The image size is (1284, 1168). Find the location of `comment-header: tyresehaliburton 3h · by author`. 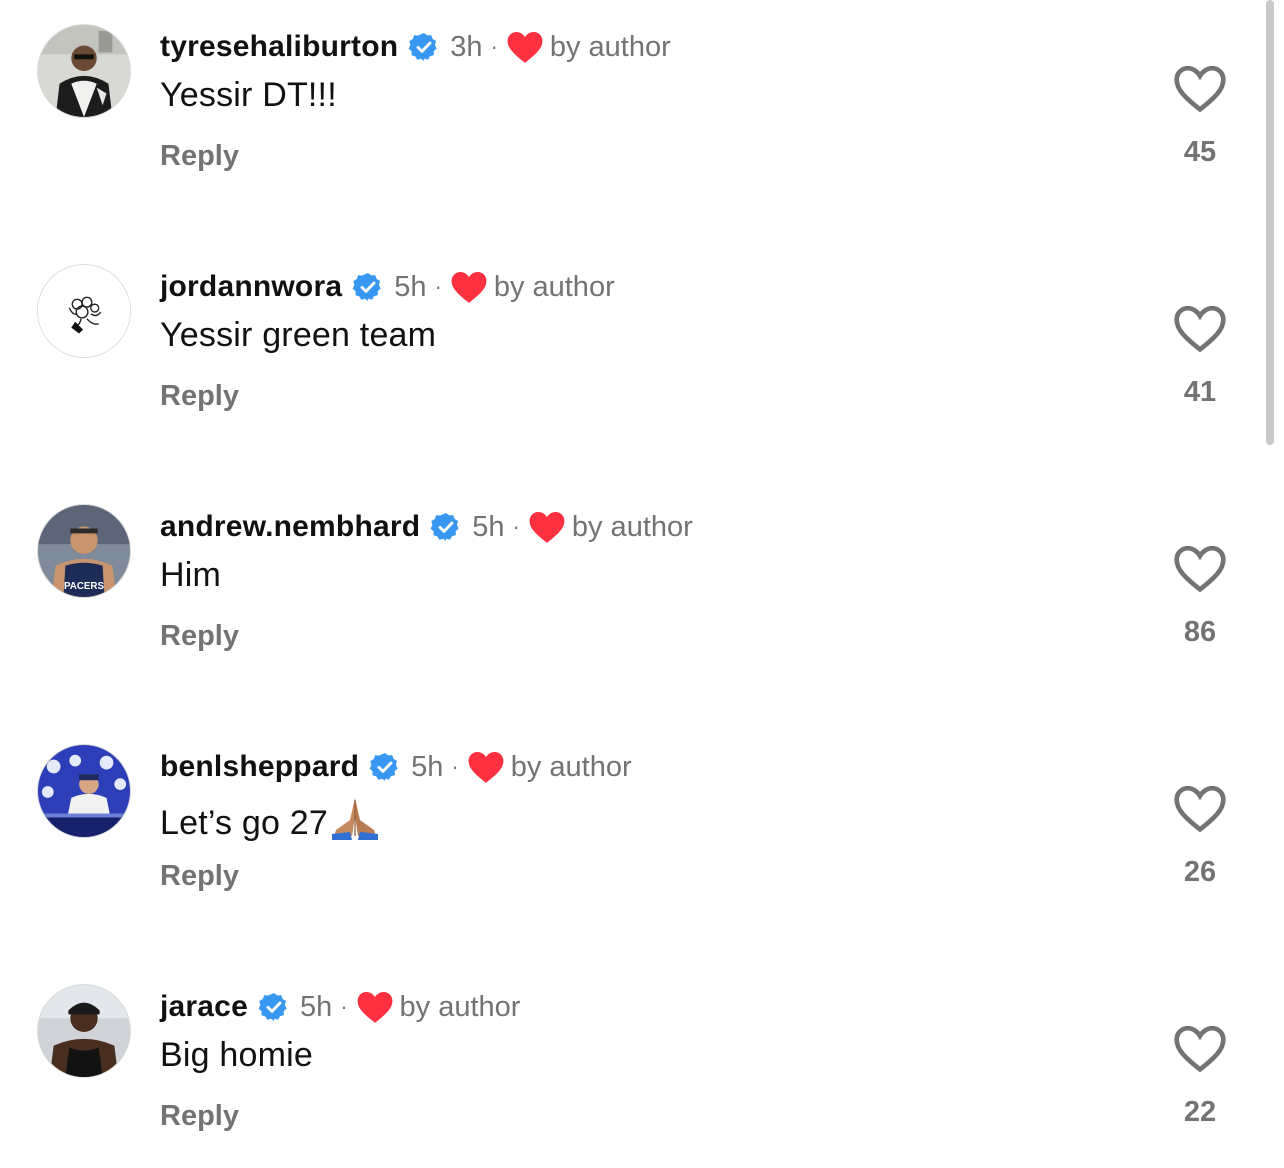

comment-header: tyresehaliburton 3h · by author is located at coordinates (415, 47).